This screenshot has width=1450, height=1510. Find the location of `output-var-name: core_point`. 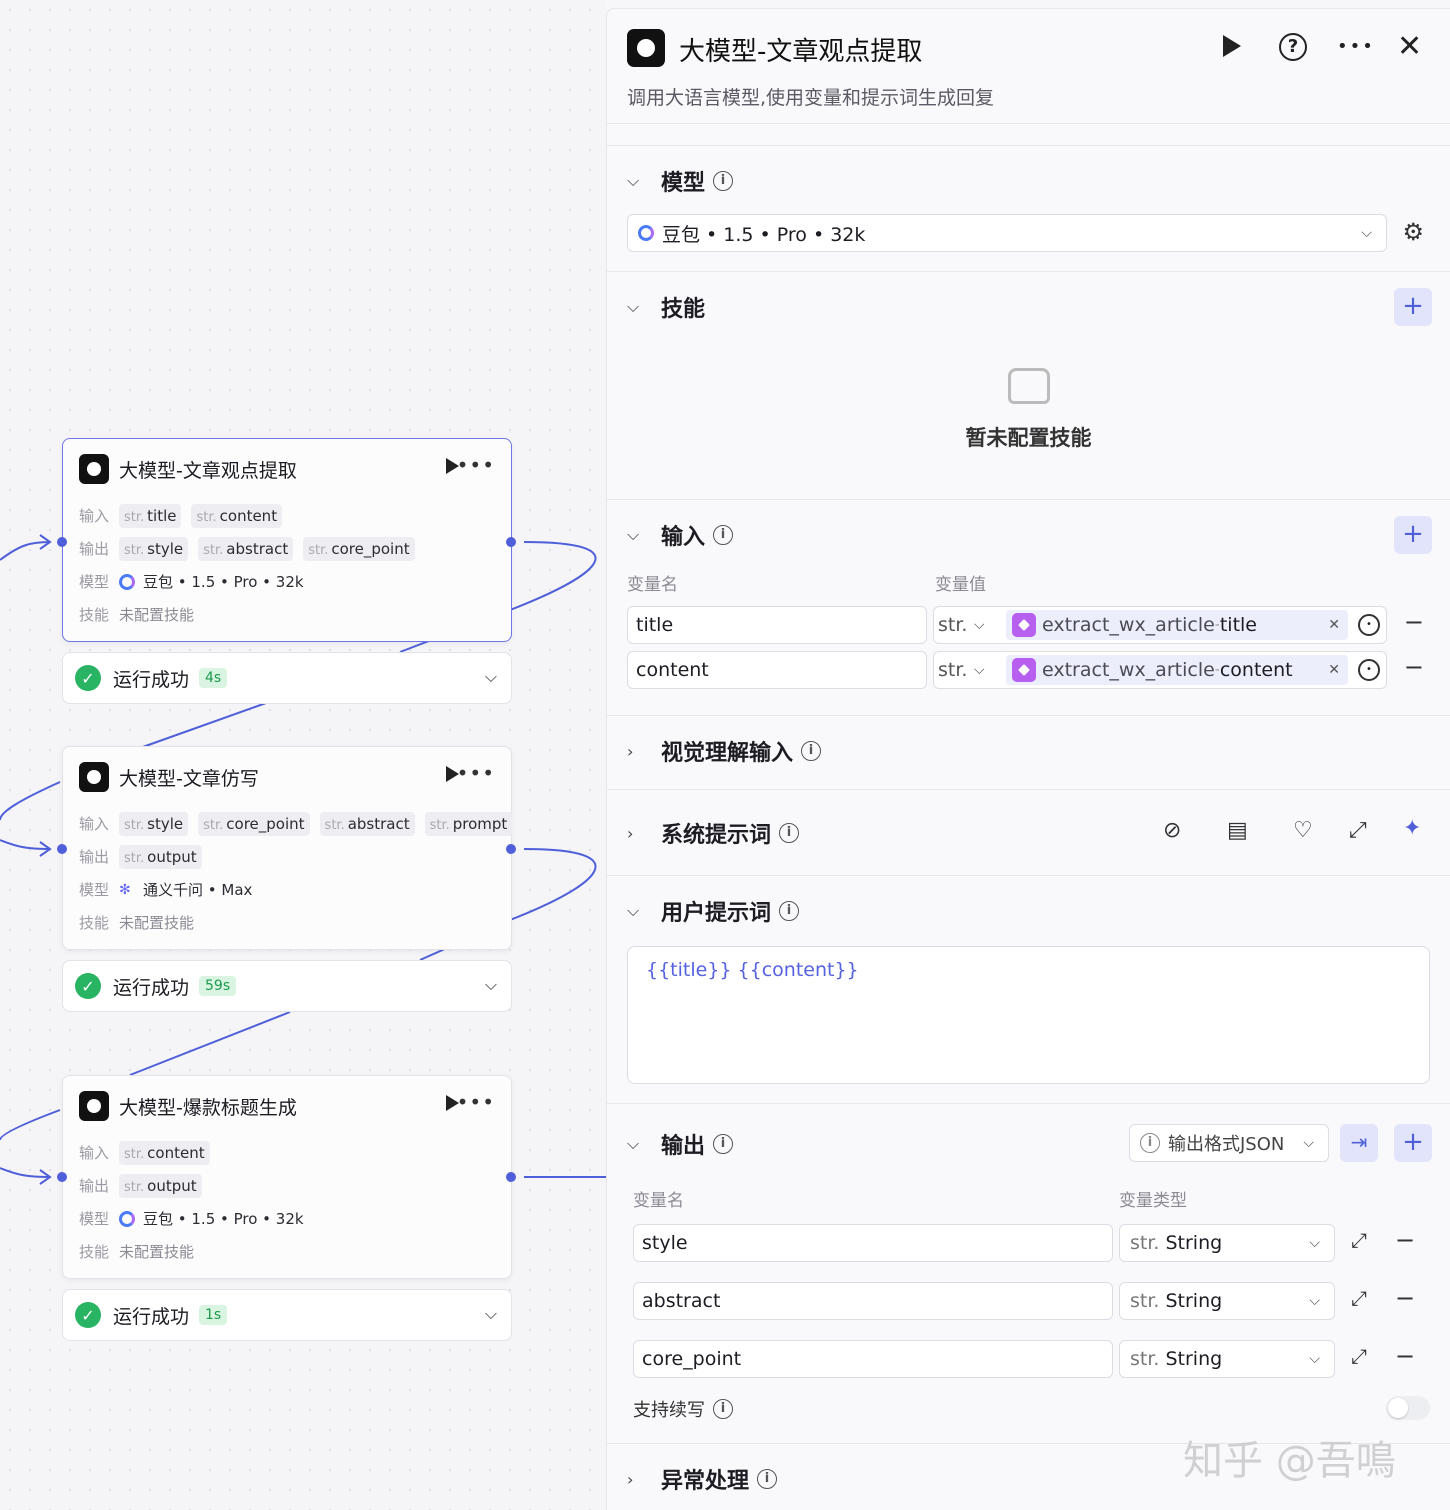

output-var-name: core_point is located at coordinates (873, 1359).